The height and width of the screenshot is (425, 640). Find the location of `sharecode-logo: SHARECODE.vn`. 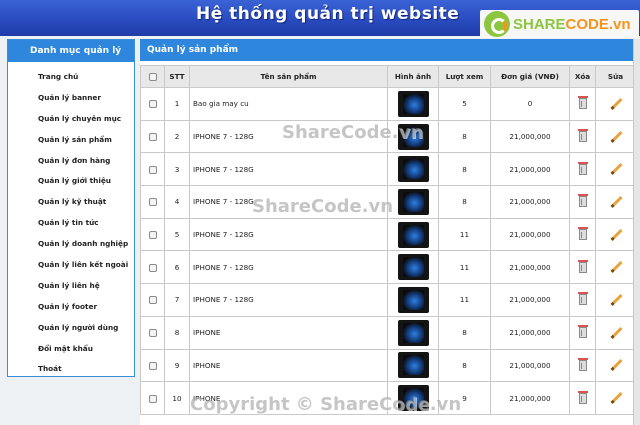

sharecode-logo: SHARECODE.vn is located at coordinates (559, 24).